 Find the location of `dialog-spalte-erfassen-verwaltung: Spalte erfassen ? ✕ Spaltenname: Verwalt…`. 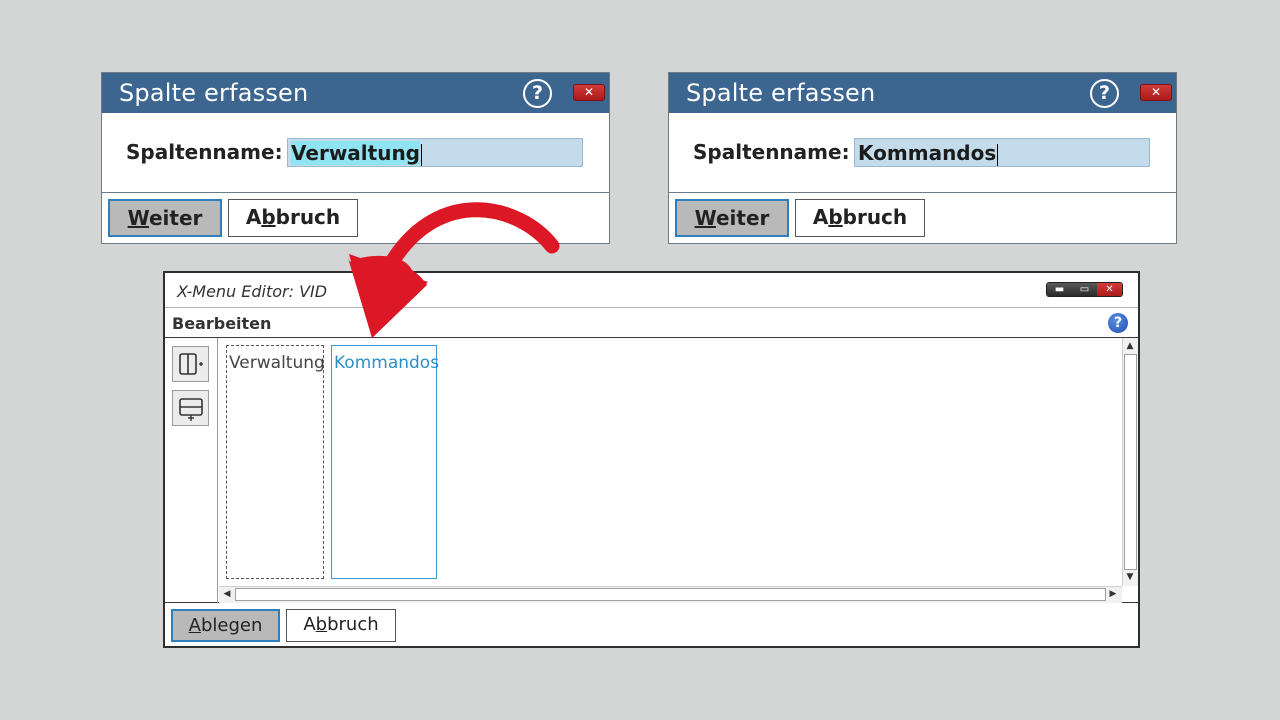

dialog-spalte-erfassen-verwaltung: Spalte erfassen ? ✕ Spaltenname: Verwalt… is located at coordinates (355, 158).